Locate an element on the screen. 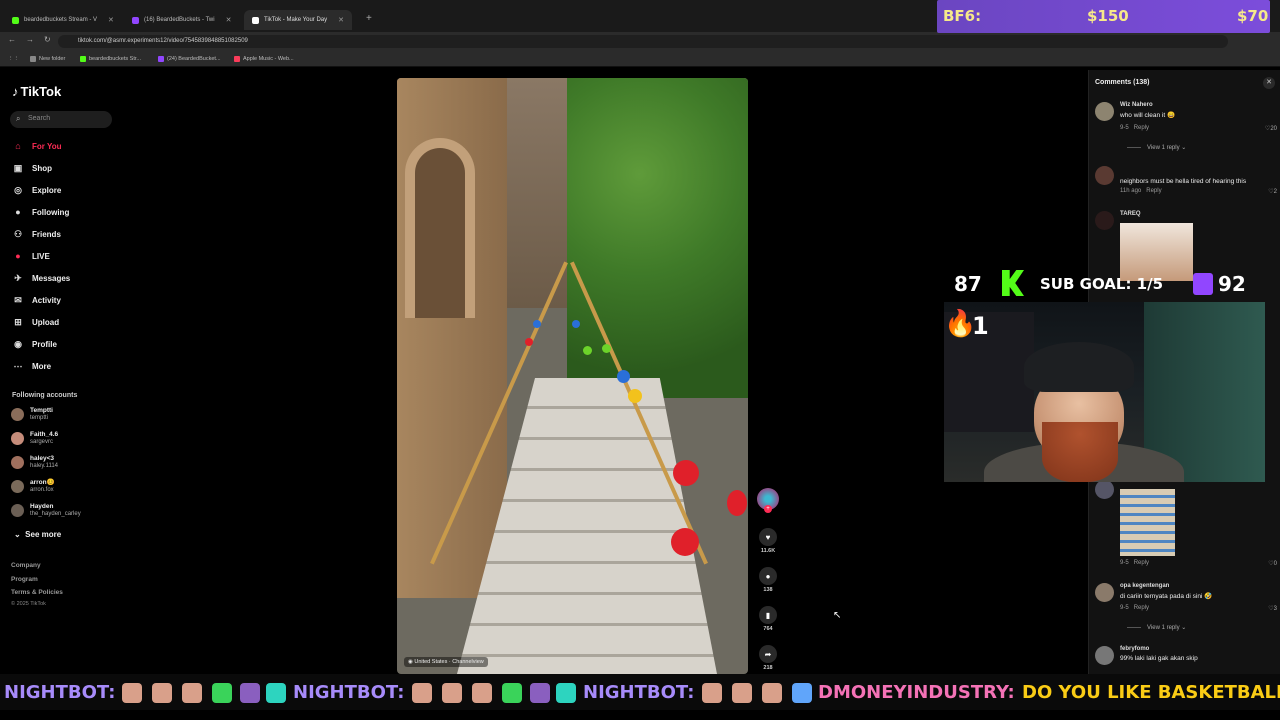 The height and width of the screenshot is (720, 1280). comment-likes: ♡3 is located at coordinates (1272, 608).